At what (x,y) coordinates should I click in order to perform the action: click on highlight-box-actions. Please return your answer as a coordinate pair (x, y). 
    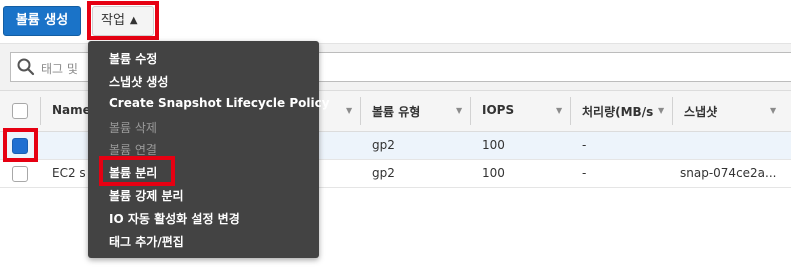
    Looking at the image, I should click on (123, 20).